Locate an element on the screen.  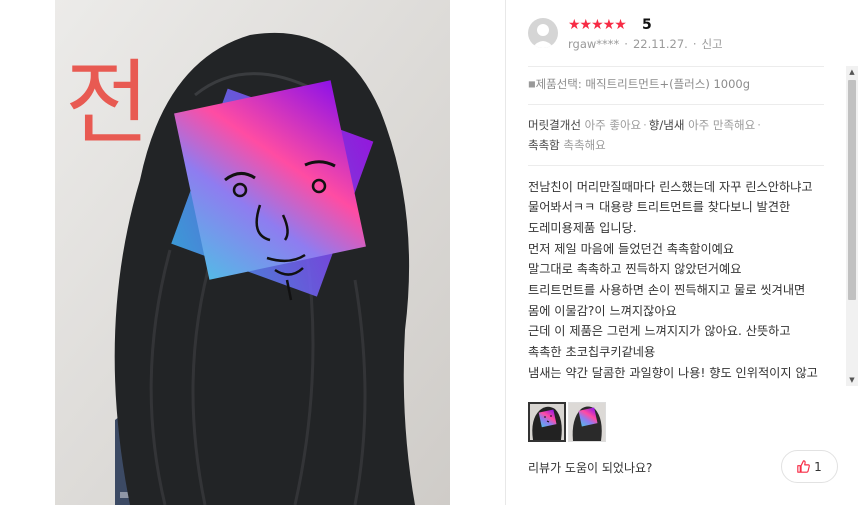
thumbnail is located at coordinates (587, 422).